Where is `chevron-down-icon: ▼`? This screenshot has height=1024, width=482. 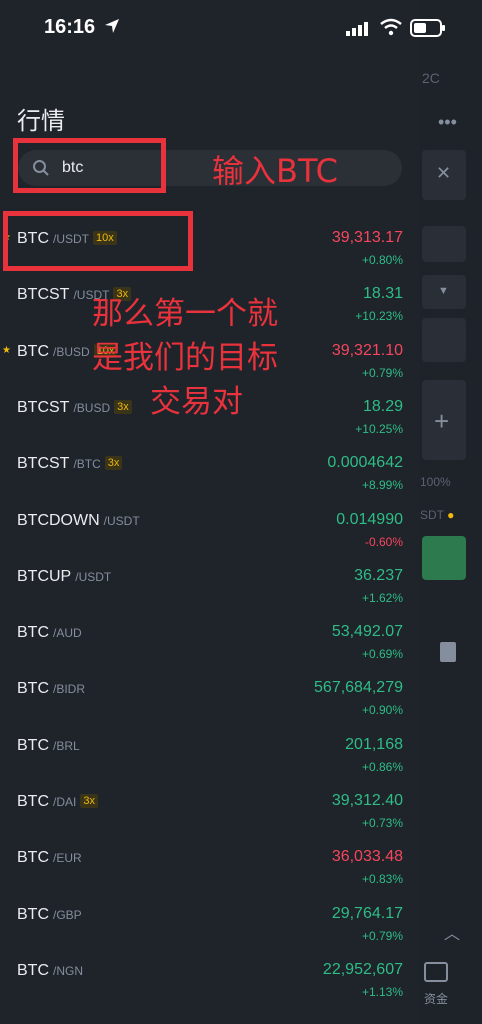 chevron-down-icon: ▼ is located at coordinates (443, 291).